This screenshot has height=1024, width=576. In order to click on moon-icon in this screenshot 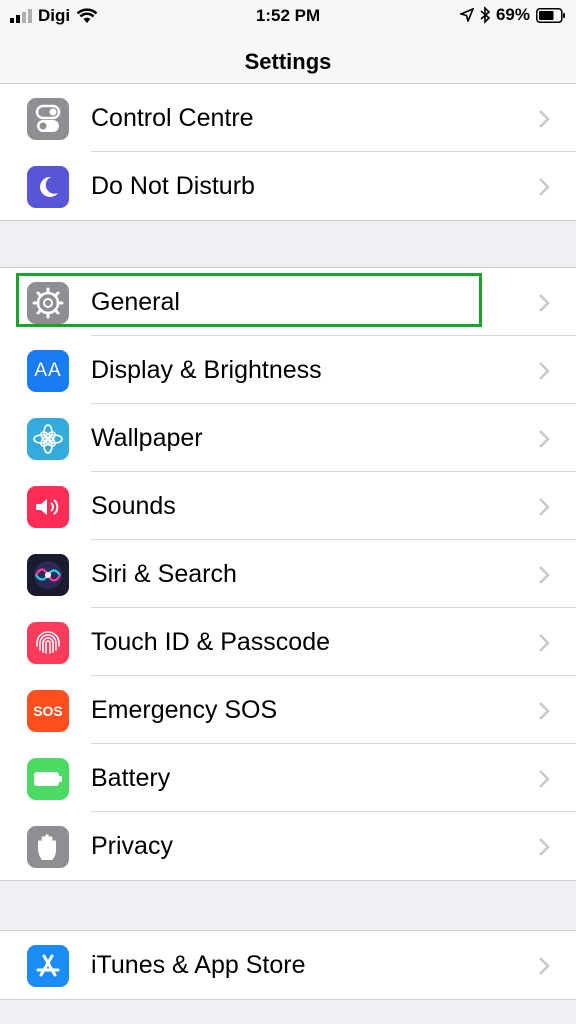, I will do `click(48, 187)`.